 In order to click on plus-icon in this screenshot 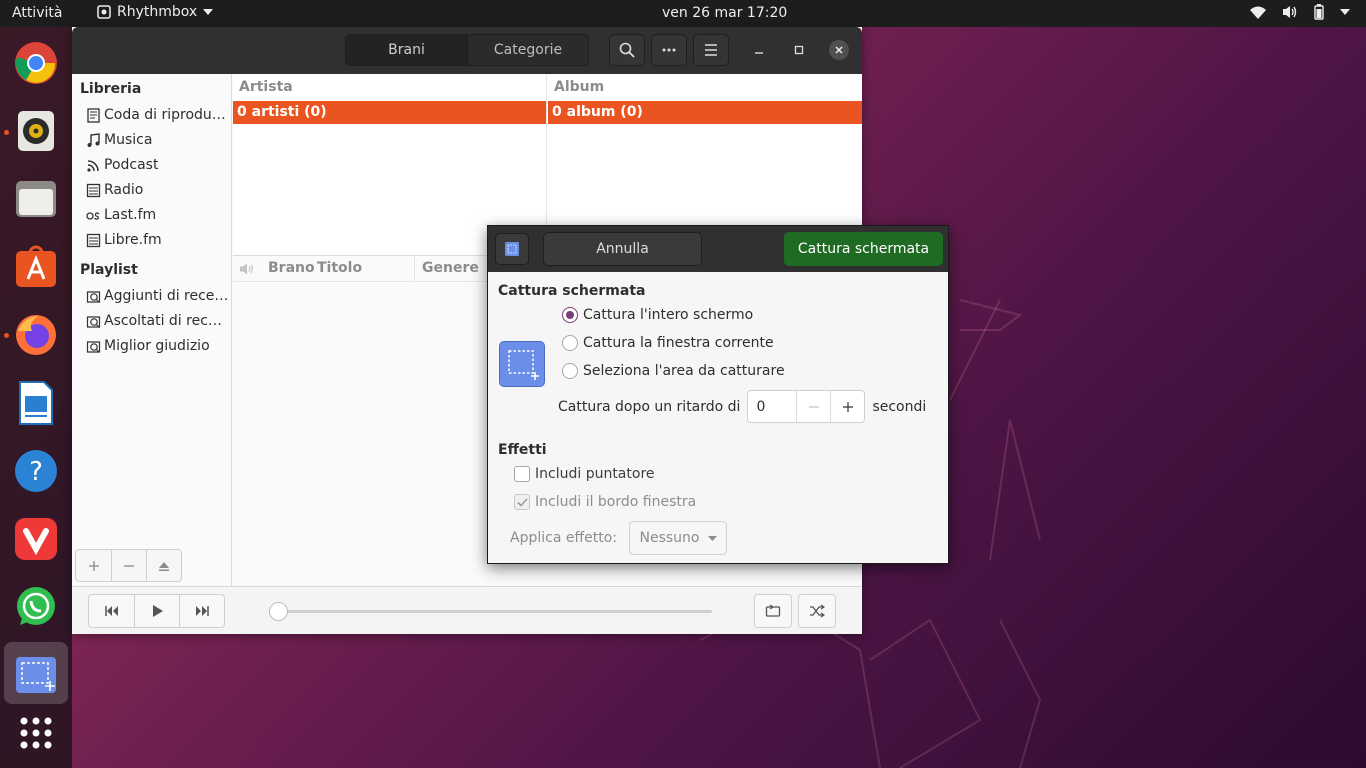, I will do `click(847, 406)`.